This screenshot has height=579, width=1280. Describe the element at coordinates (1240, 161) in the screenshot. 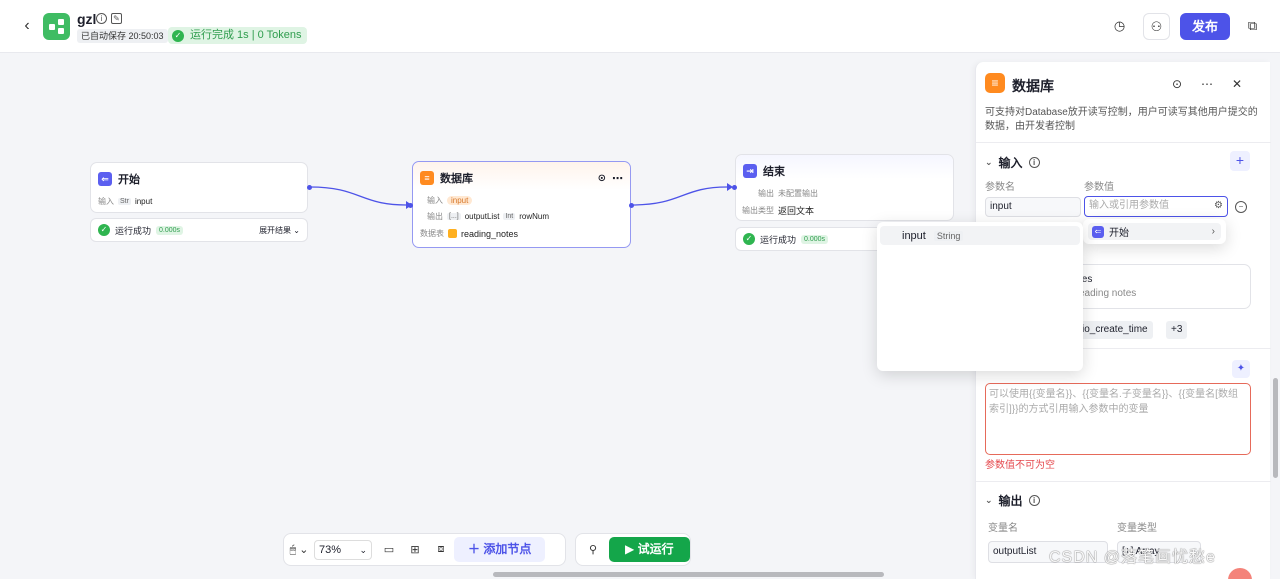

I see `add-input-button: +` at that location.